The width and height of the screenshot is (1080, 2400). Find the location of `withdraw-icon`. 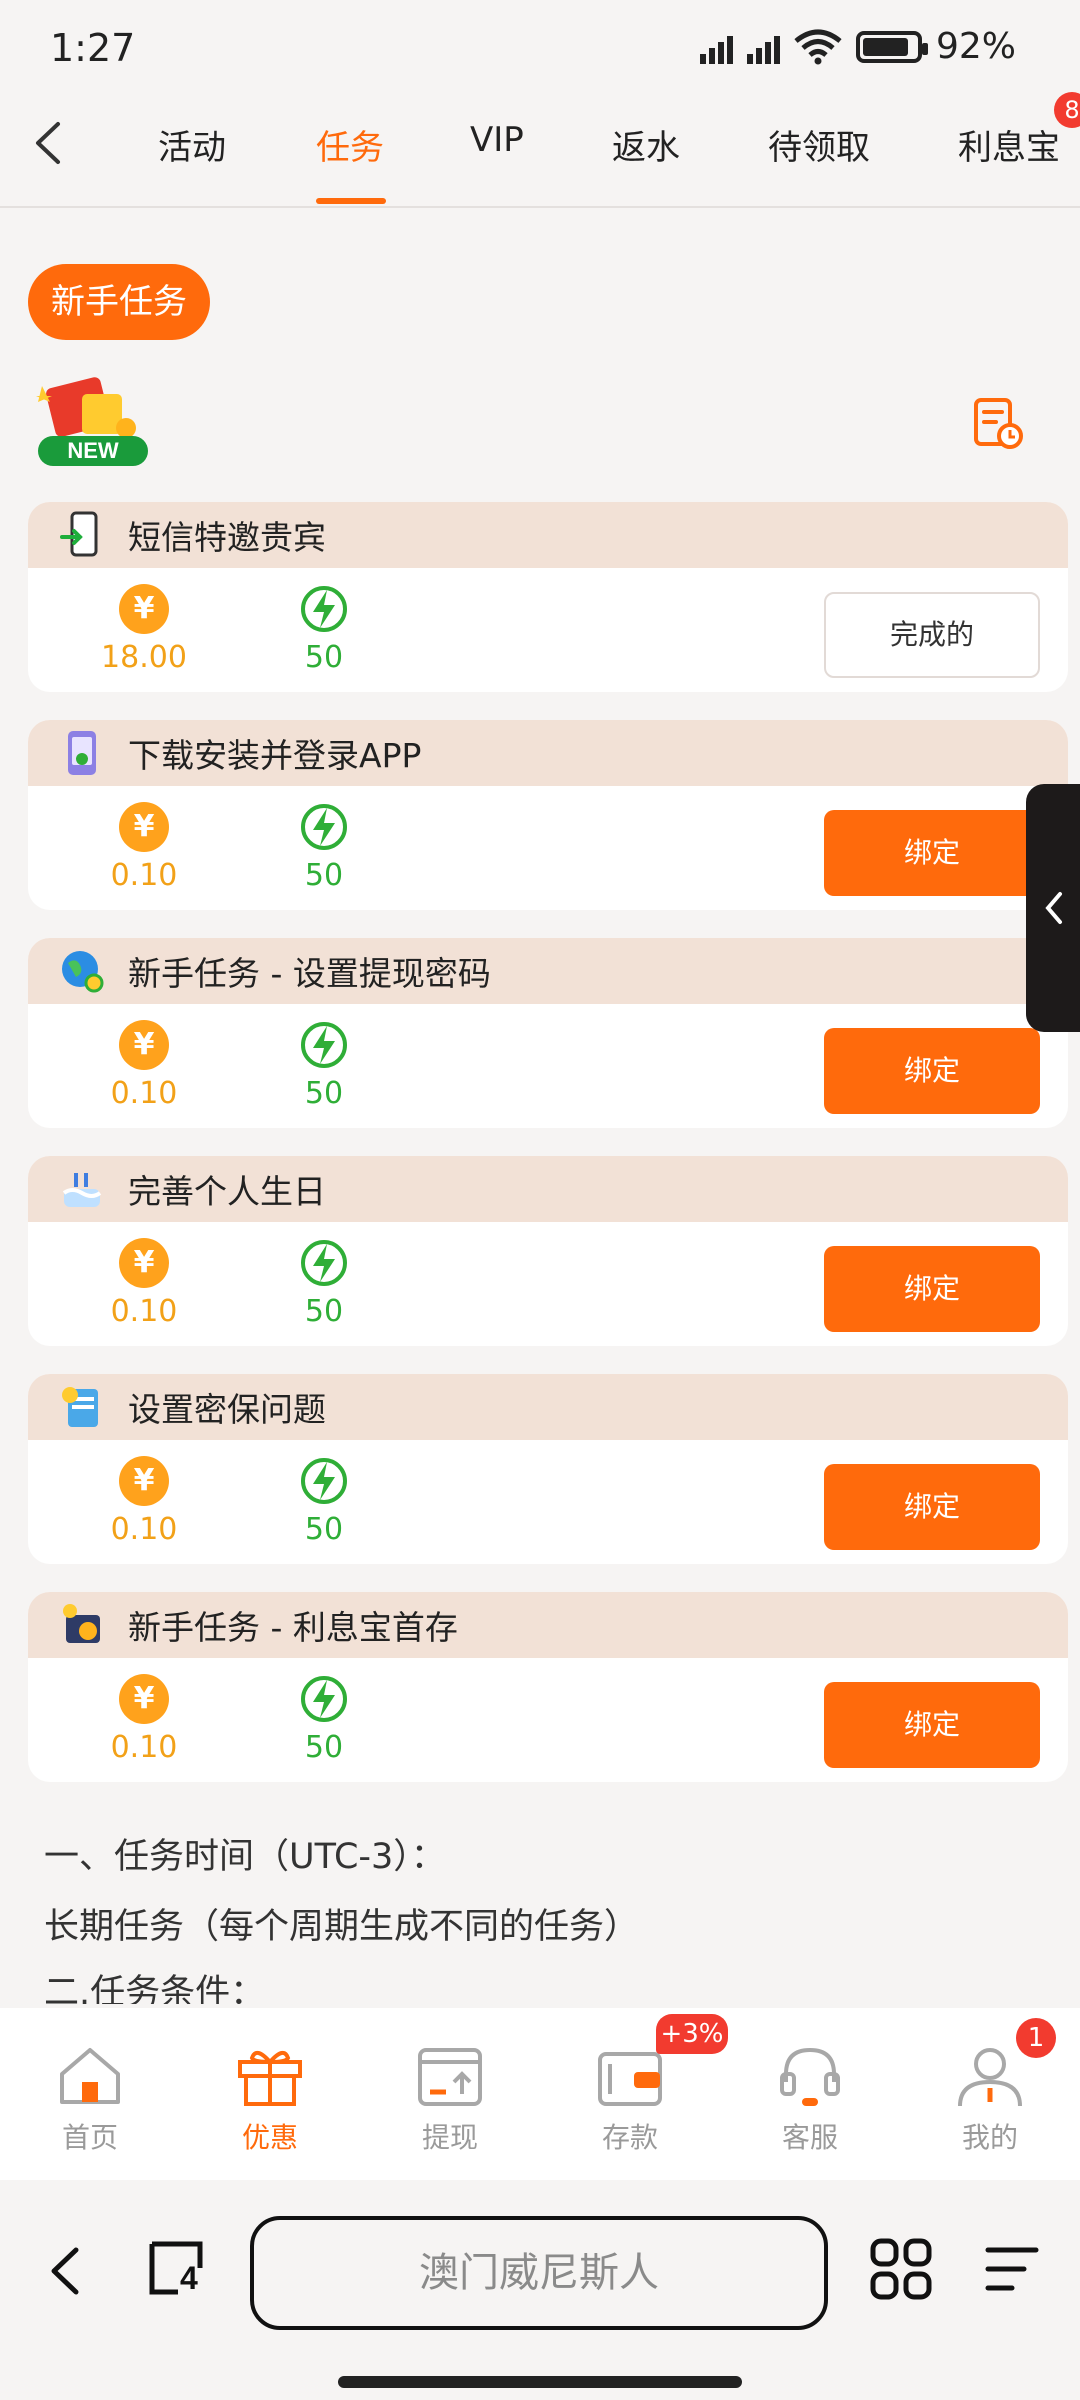

withdraw-icon is located at coordinates (450, 2077).